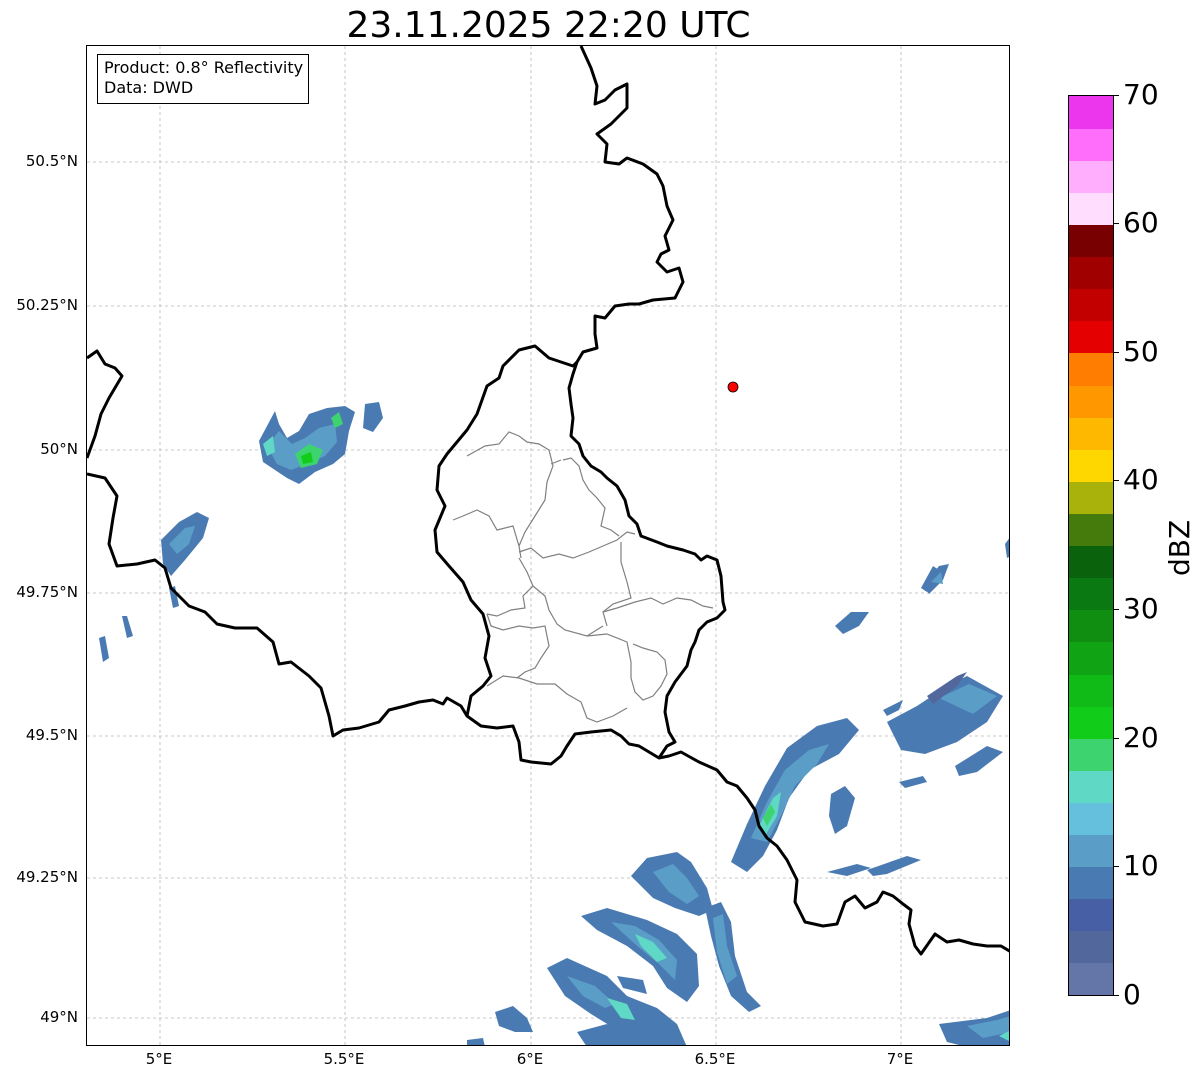  What do you see at coordinates (51, 161) in the screenshot?
I see `lat-tick-label: 50.5°N` at bounding box center [51, 161].